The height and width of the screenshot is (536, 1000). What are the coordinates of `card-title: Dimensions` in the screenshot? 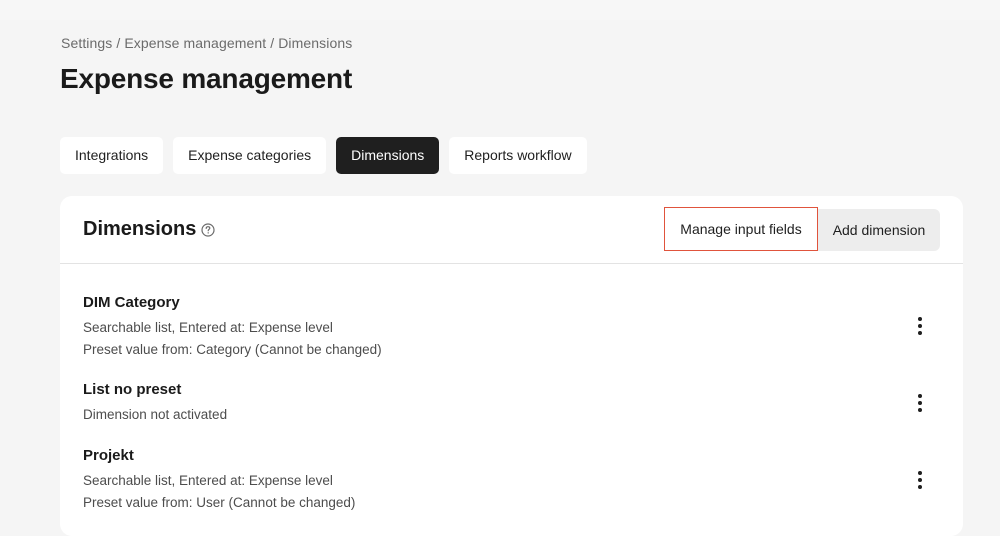 It's located at (140, 229).